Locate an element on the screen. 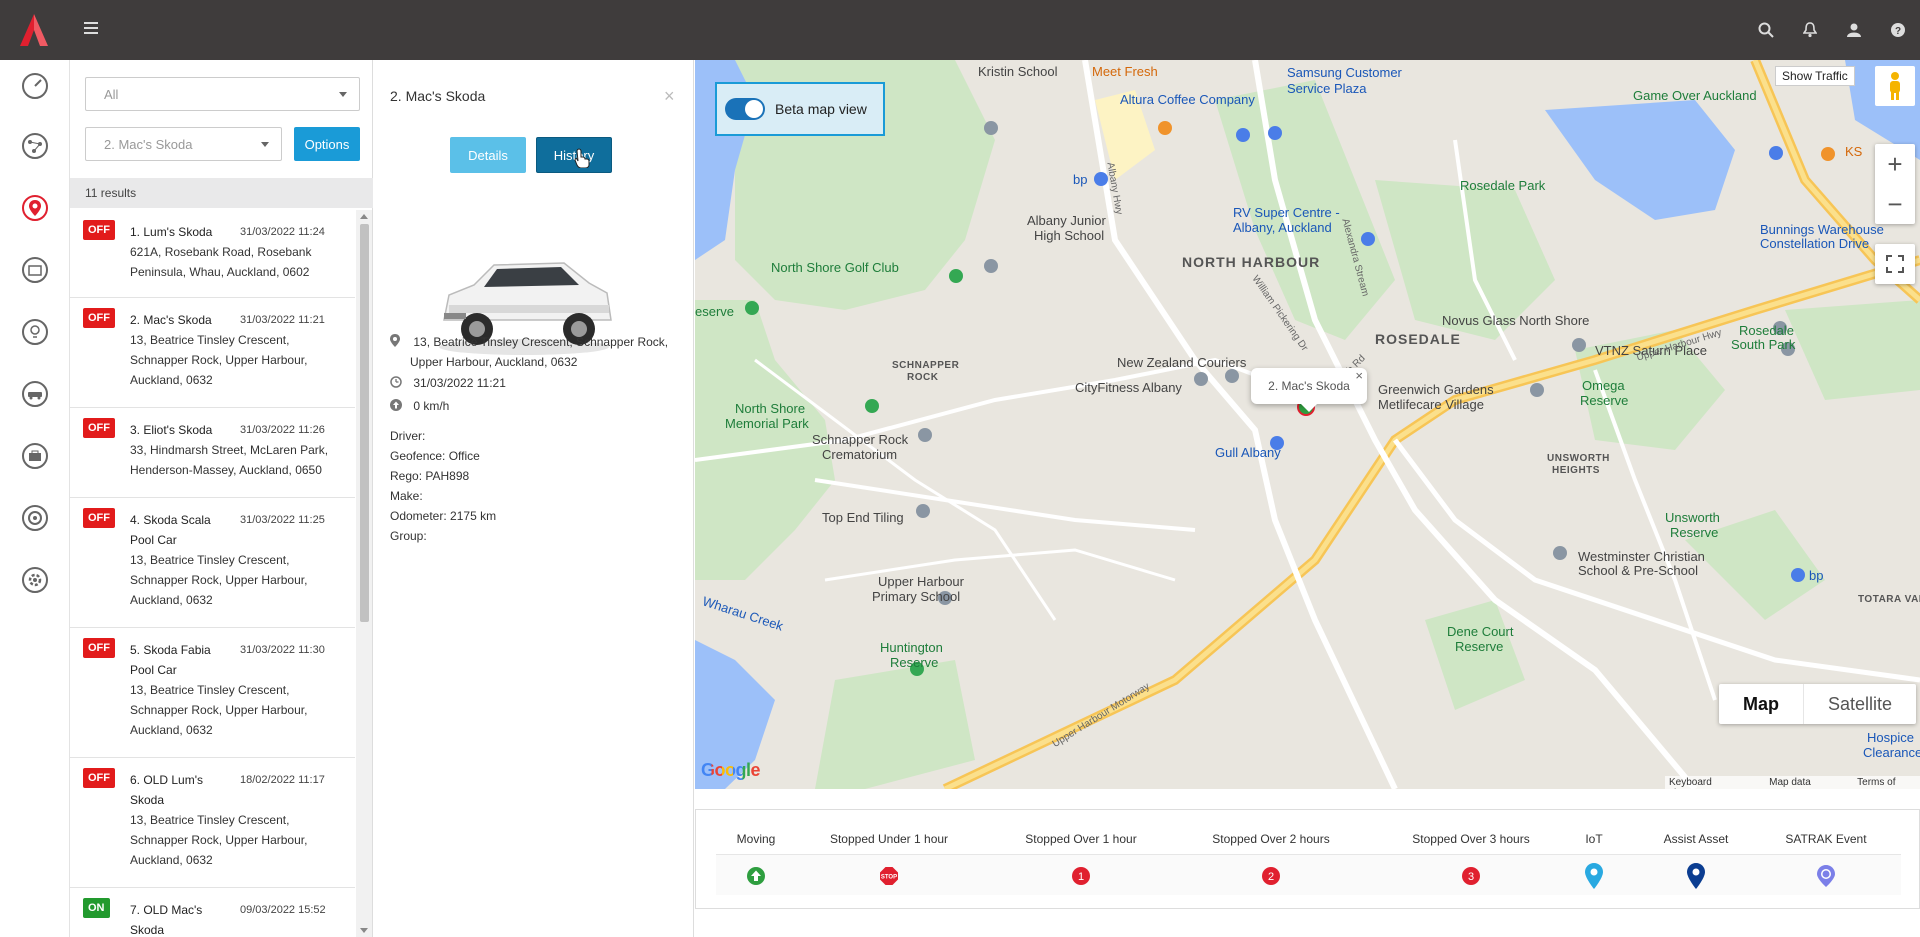  iot-pin-icon is located at coordinates (1594, 876).